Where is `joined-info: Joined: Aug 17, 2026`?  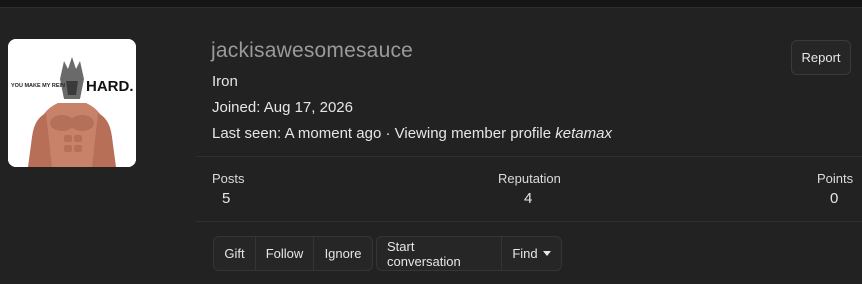
joined-info: Joined: Aug 17, 2026 is located at coordinates (282, 107).